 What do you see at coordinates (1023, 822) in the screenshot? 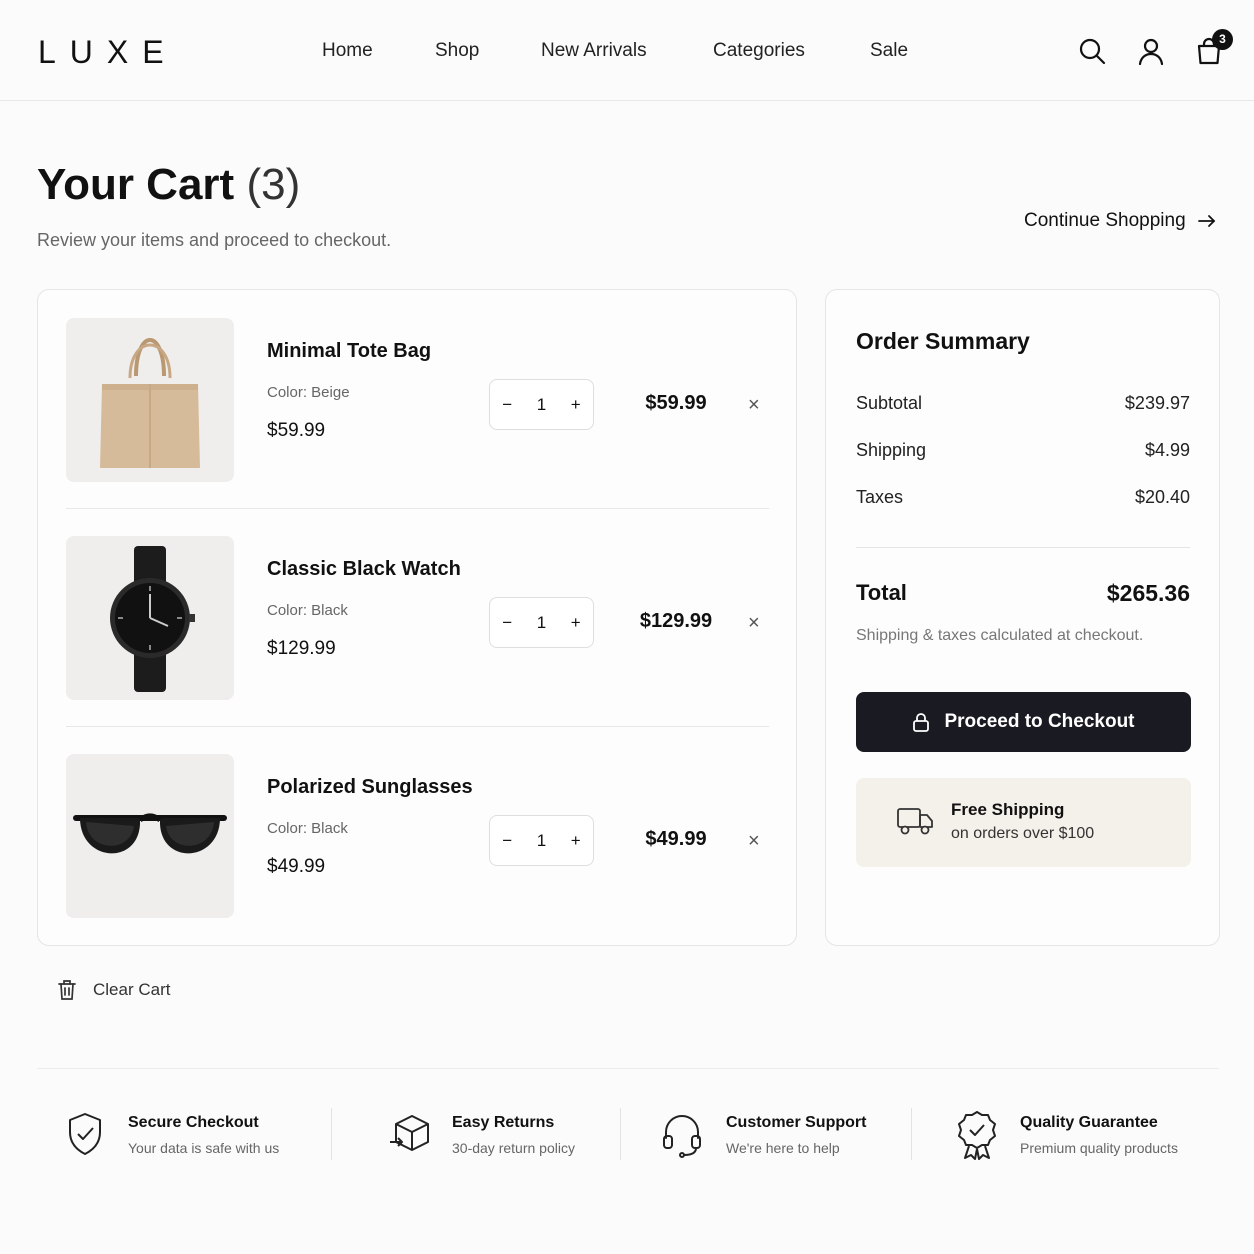
I see `free-shipping-banner: Free Shipping on orders over $100` at bounding box center [1023, 822].